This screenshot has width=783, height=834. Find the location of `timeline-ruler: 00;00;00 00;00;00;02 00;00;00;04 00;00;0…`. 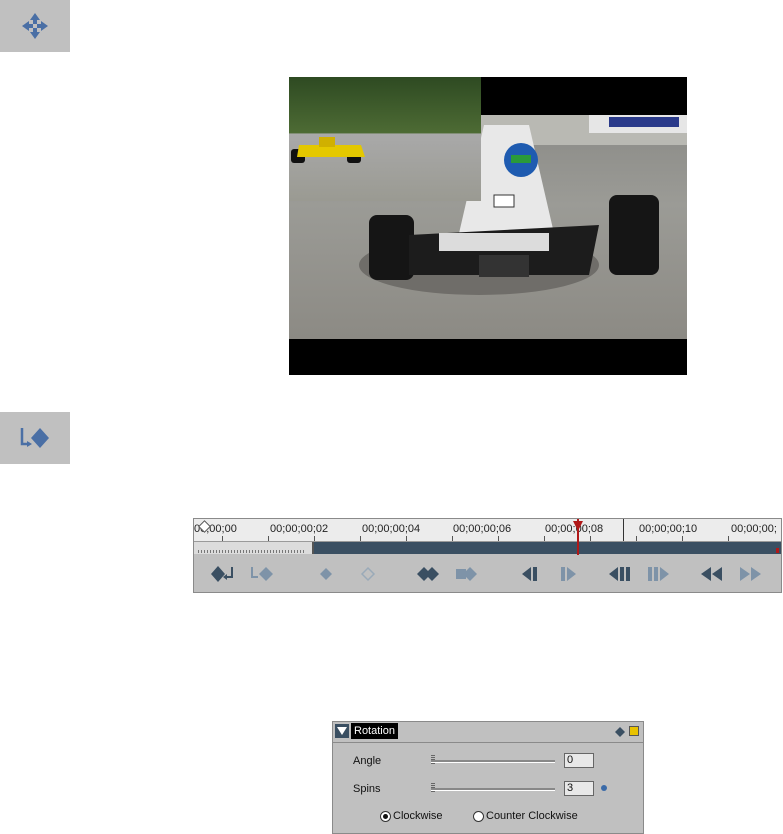

timeline-ruler: 00;00;00 00;00;00;02 00;00;00;04 00;00;0… is located at coordinates (487, 530).